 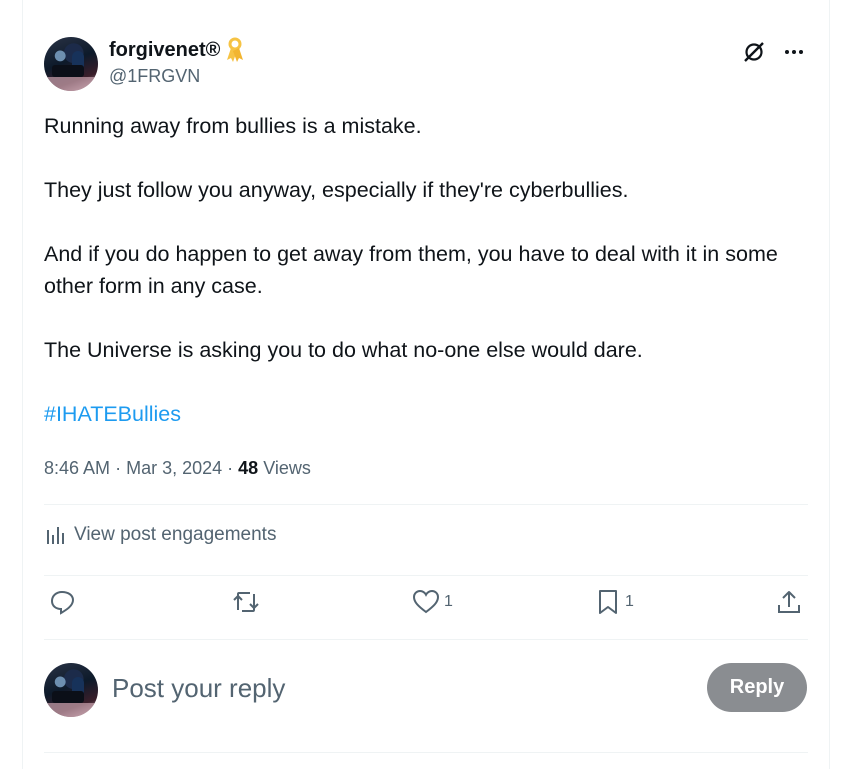 What do you see at coordinates (77, 468) in the screenshot?
I see `post-time: 8:46 AM` at bounding box center [77, 468].